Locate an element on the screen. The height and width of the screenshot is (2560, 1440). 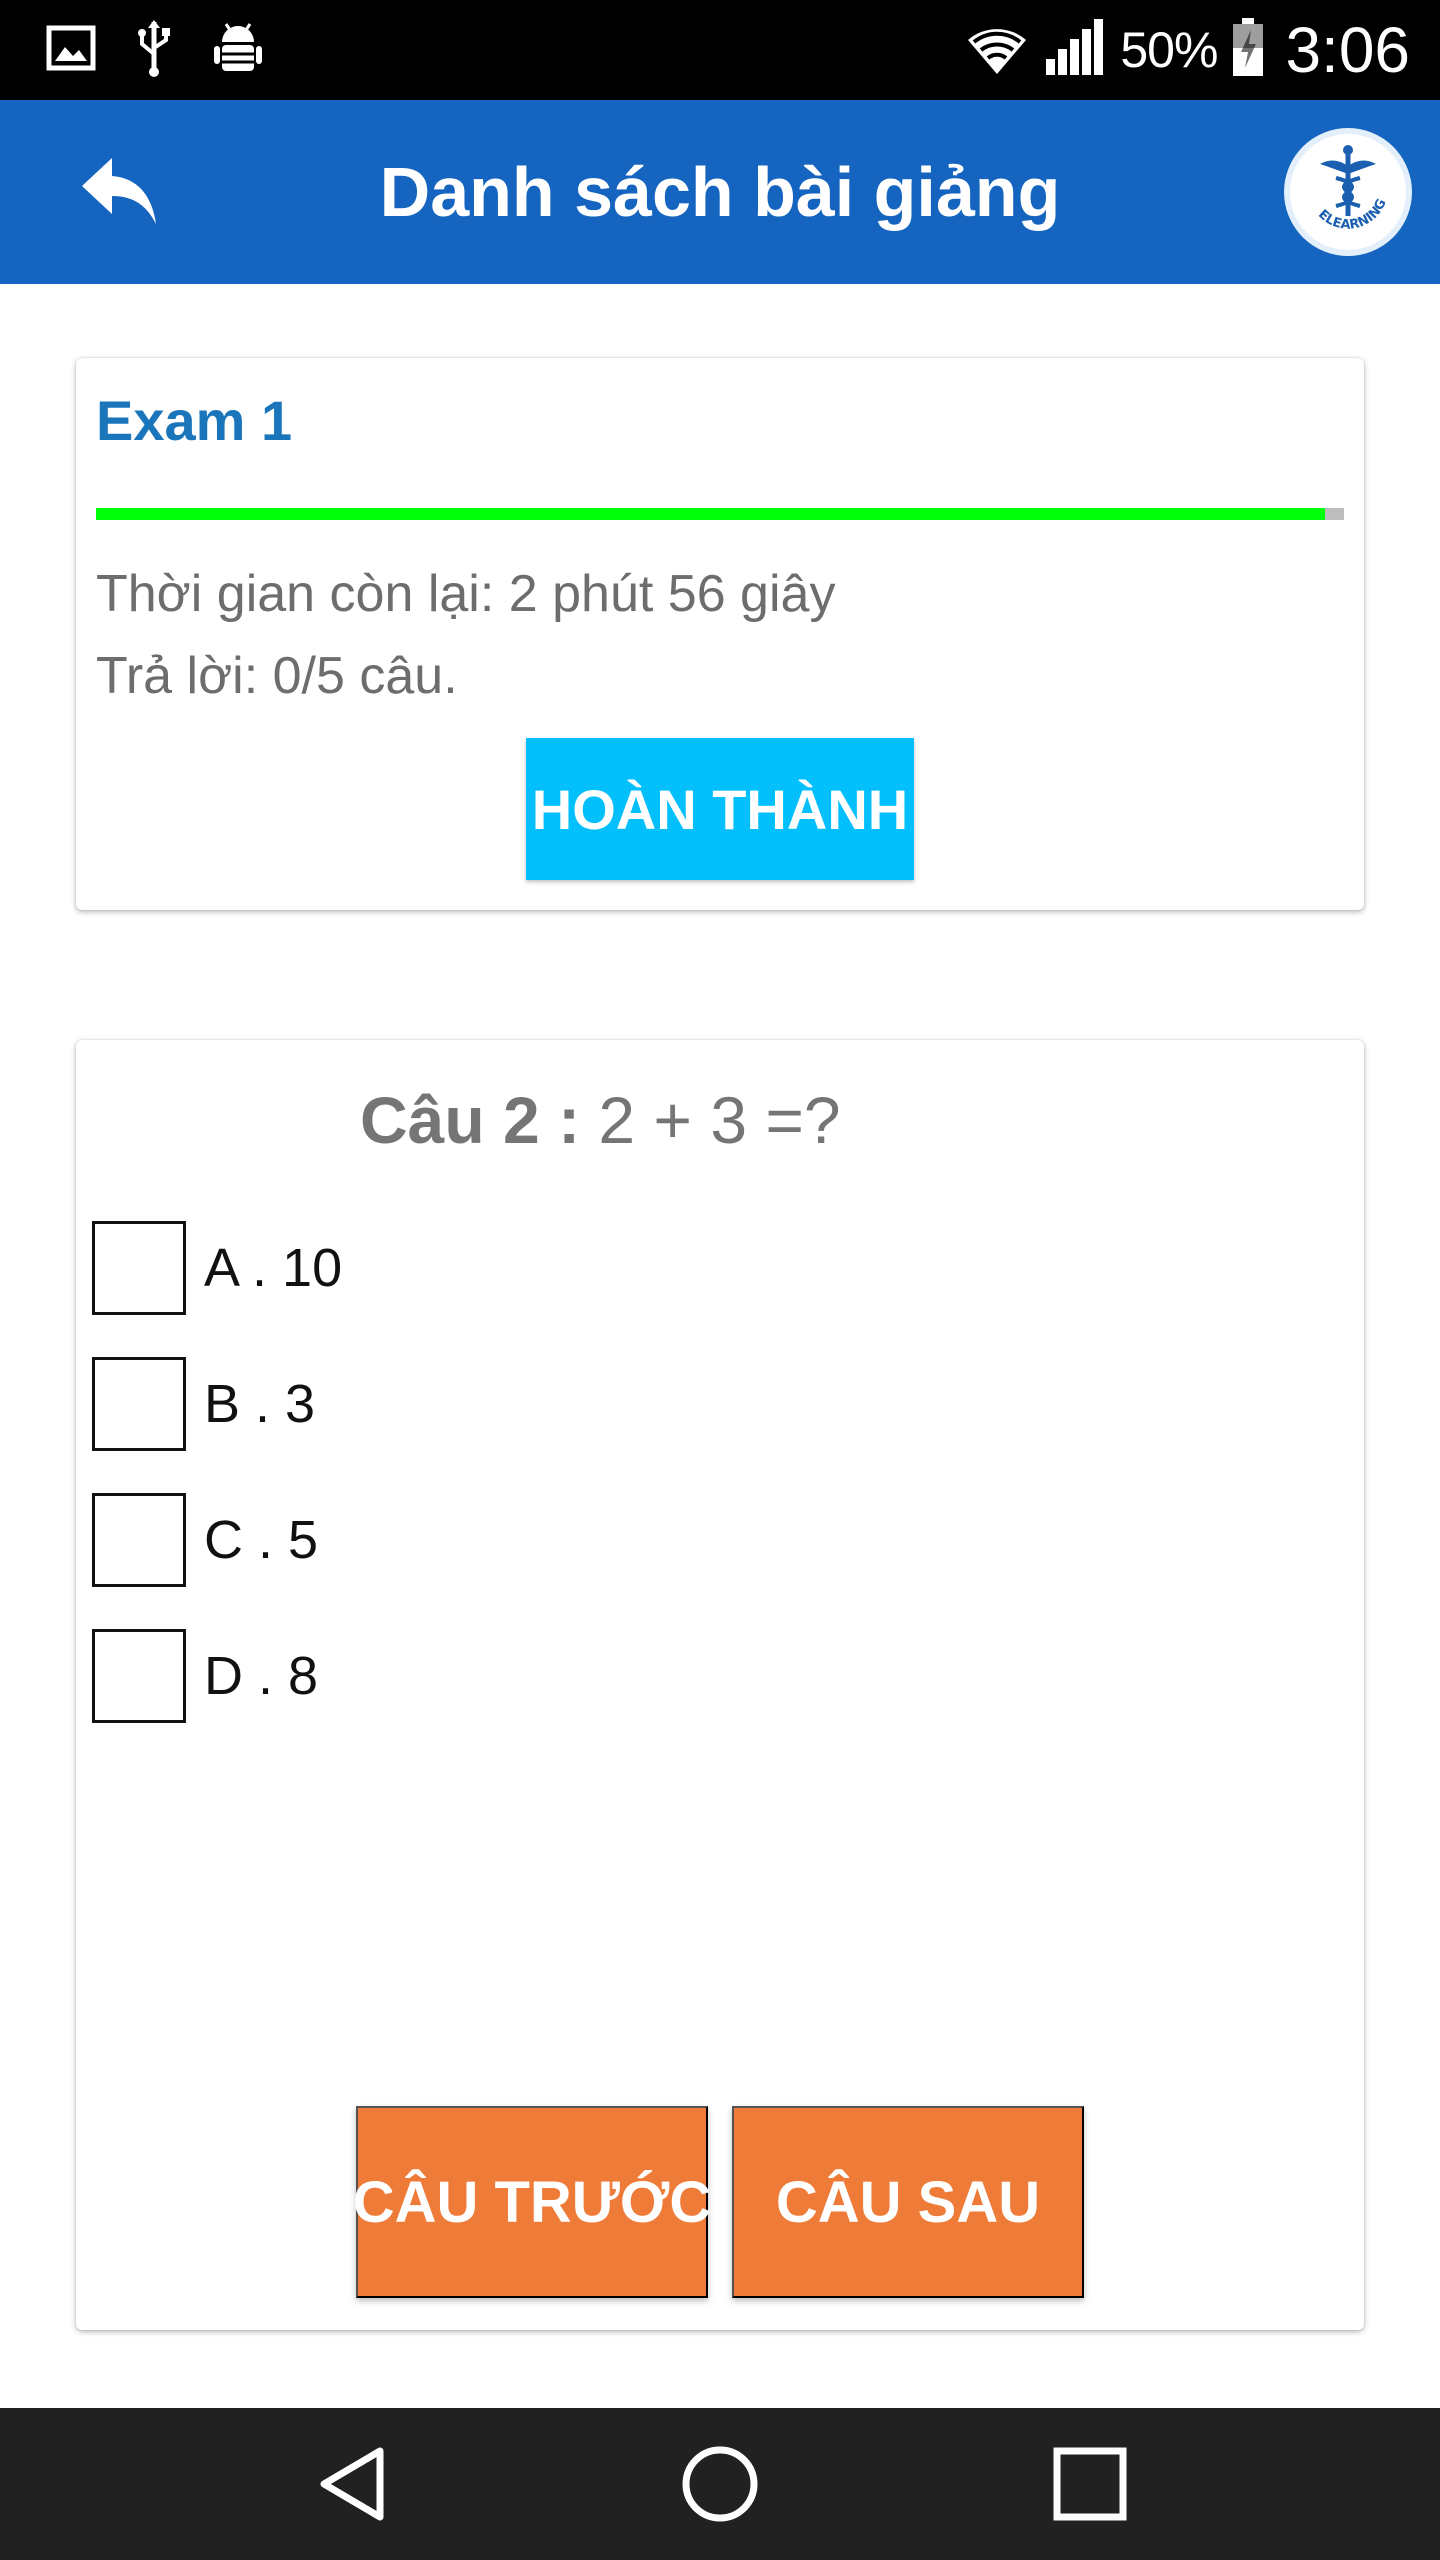
answer-label: C . 5 is located at coordinates (261, 1540).